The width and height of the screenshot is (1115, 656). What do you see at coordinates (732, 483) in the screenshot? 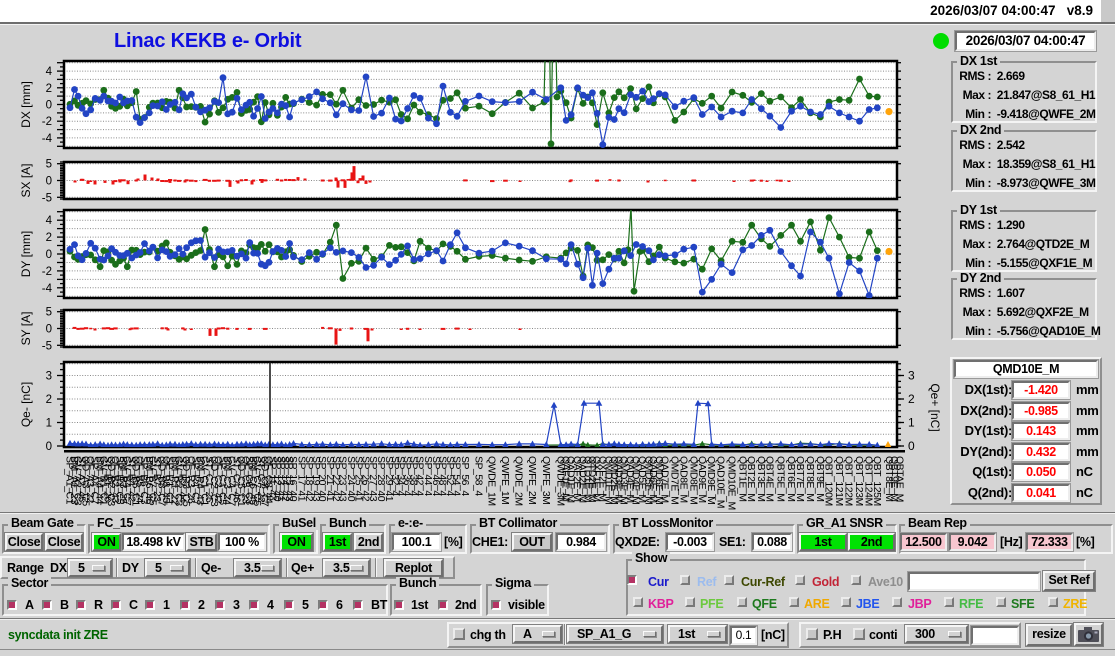
I see `svg-text: QMD10E_M` at bounding box center [732, 483].